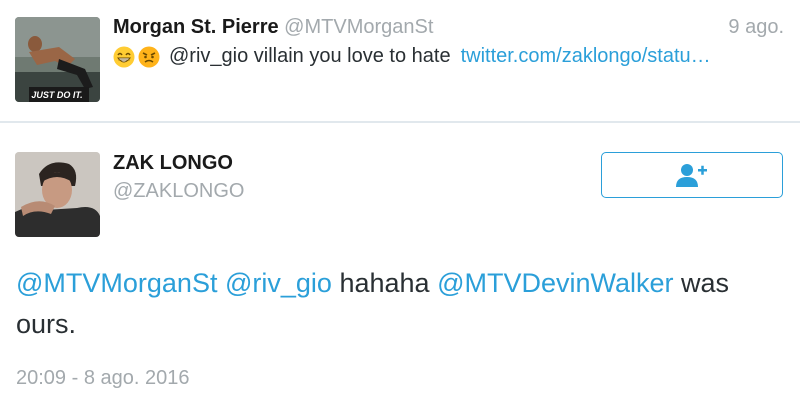  What do you see at coordinates (178, 191) in the screenshot?
I see `author-handle: @ZAKLONGO` at bounding box center [178, 191].